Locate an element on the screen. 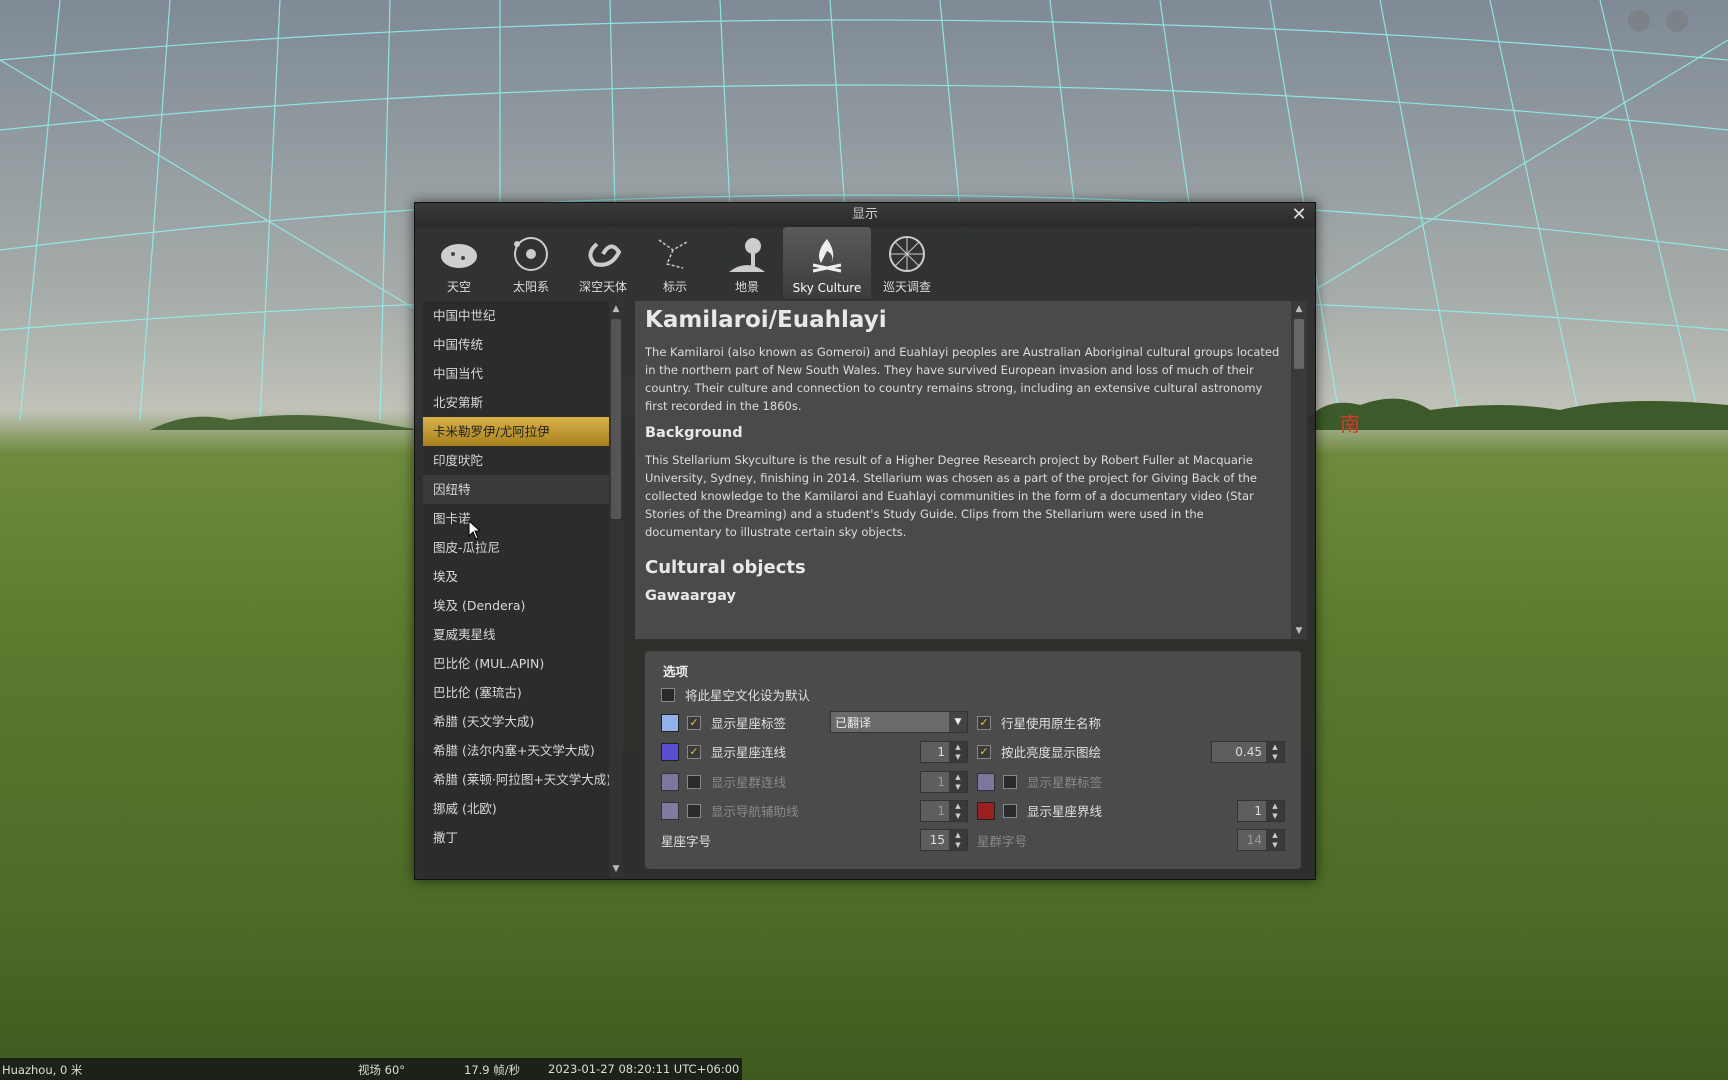 This screenshot has width=1728, height=1080. culture-item: 北安第斯 is located at coordinates (516, 402).